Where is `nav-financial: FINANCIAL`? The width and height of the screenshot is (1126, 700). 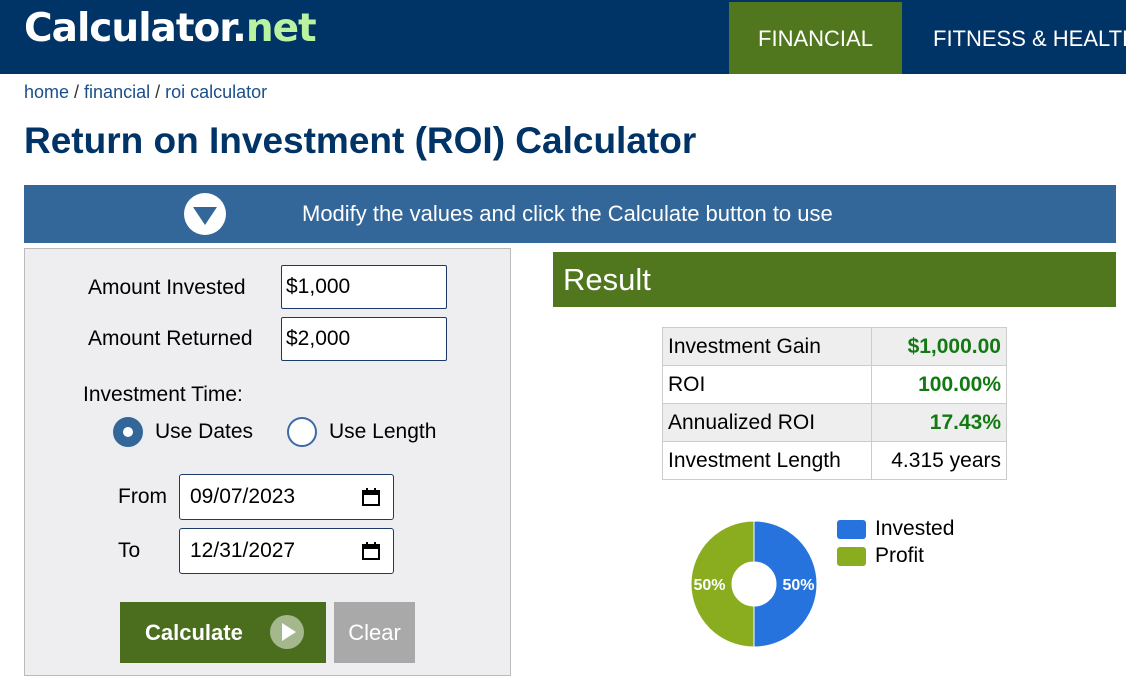 nav-financial: FINANCIAL is located at coordinates (815, 38).